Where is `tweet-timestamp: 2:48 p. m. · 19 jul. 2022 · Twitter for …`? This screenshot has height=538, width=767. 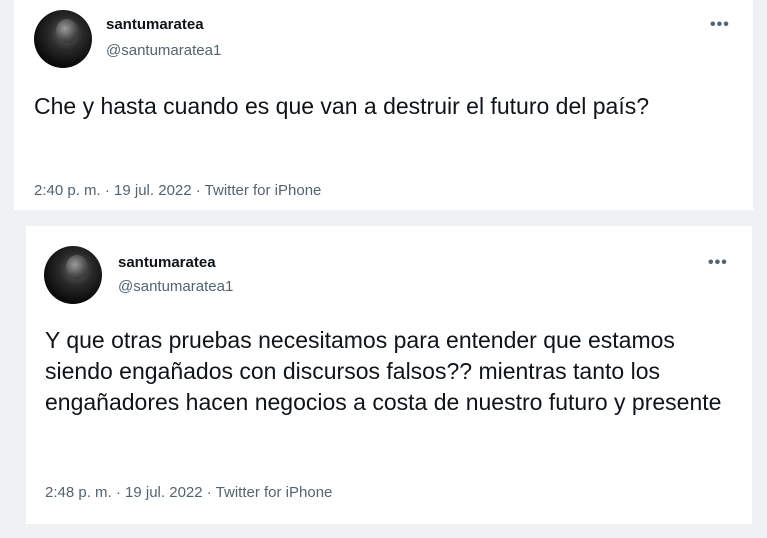 tweet-timestamp: 2:48 p. m. · 19 jul. 2022 · Twitter for … is located at coordinates (188, 492).